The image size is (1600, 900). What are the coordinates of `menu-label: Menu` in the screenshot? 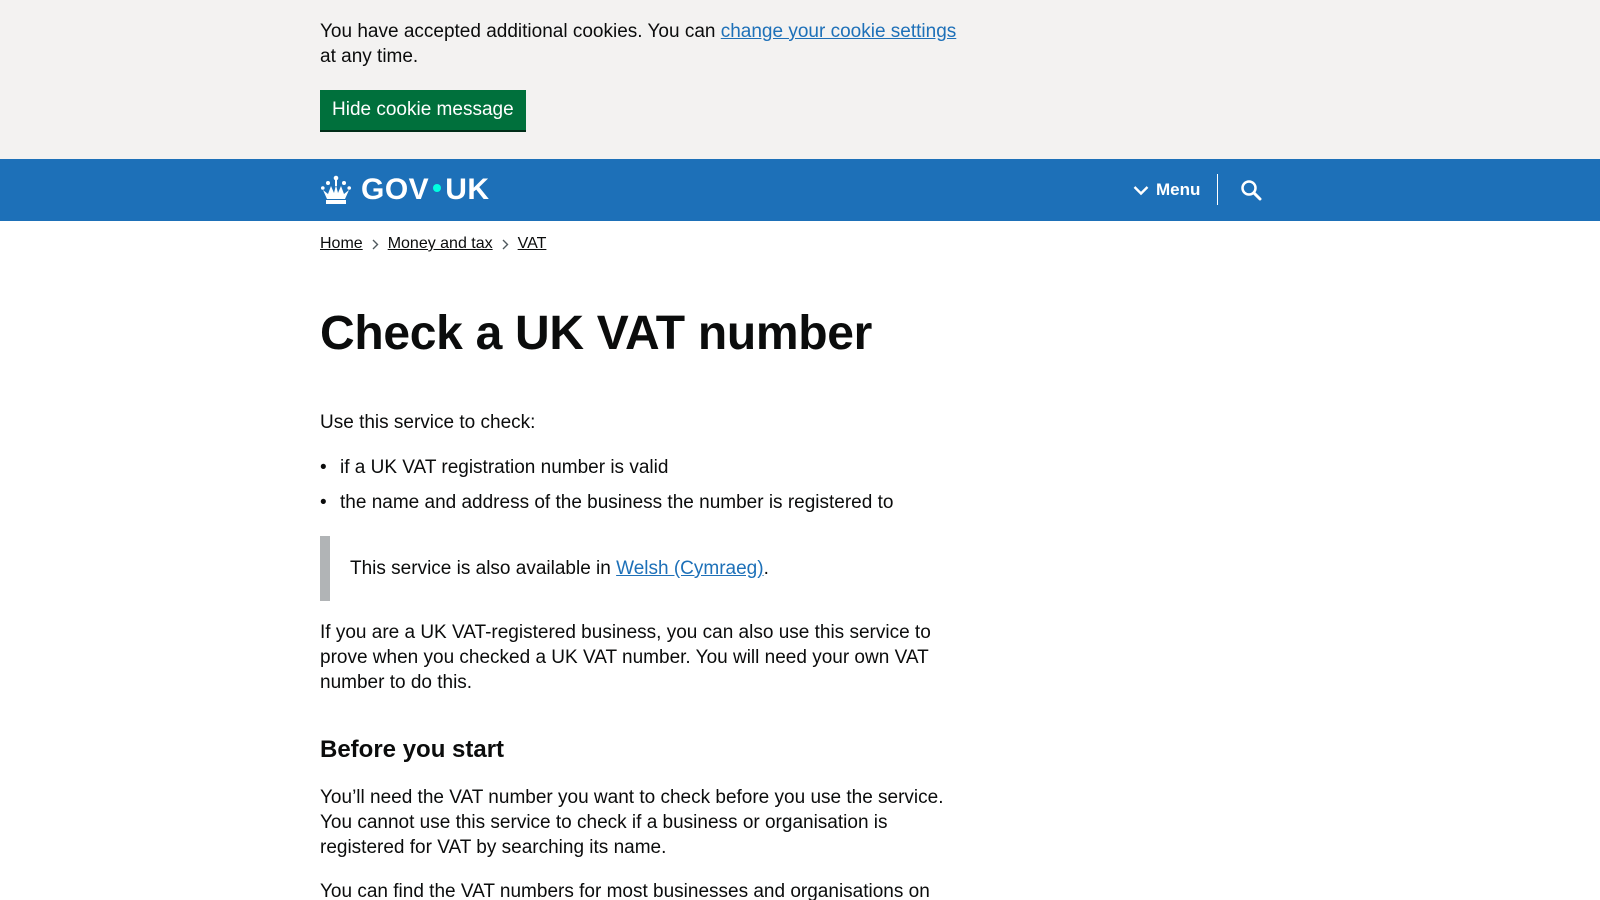 It's located at (1178, 189).